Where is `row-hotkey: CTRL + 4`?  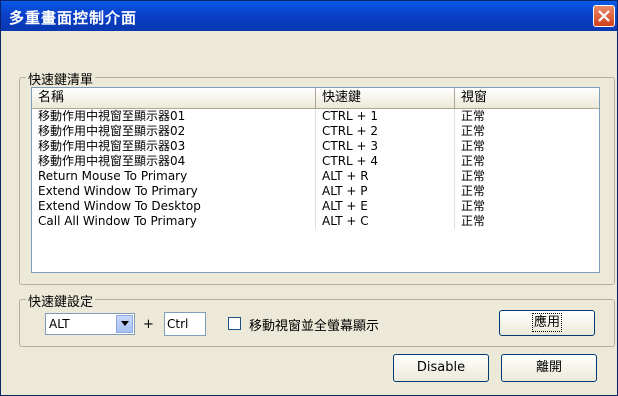 row-hotkey: CTRL + 4 is located at coordinates (385, 161).